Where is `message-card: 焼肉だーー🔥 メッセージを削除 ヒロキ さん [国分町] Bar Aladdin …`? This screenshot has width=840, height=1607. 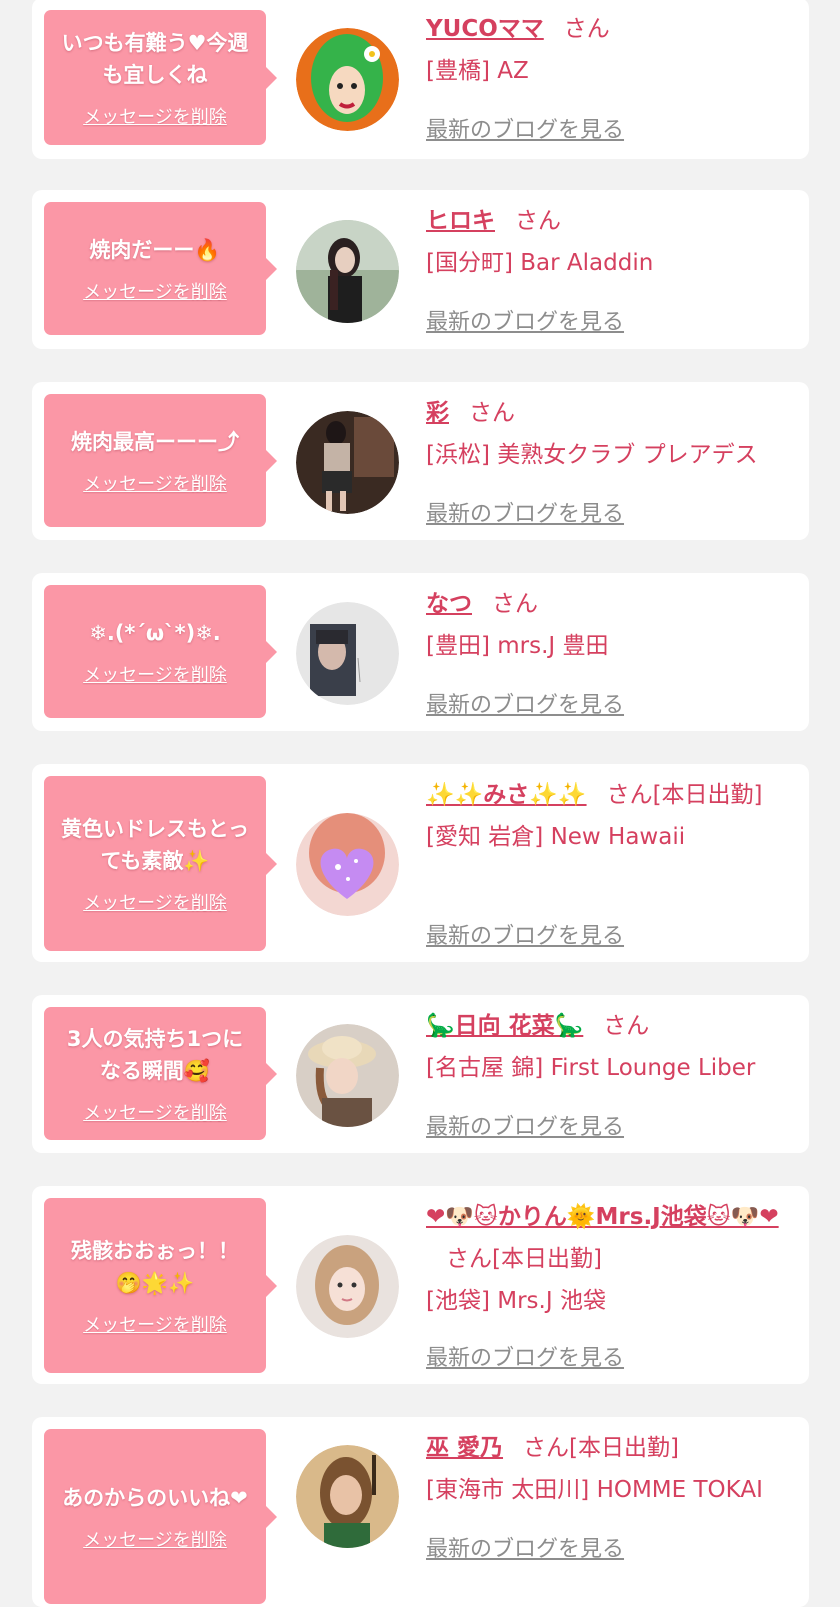
message-card: 焼肉だーー🔥 メッセージを削除 ヒロキ さん [国分町] Bar Aladdin … is located at coordinates (420, 269).